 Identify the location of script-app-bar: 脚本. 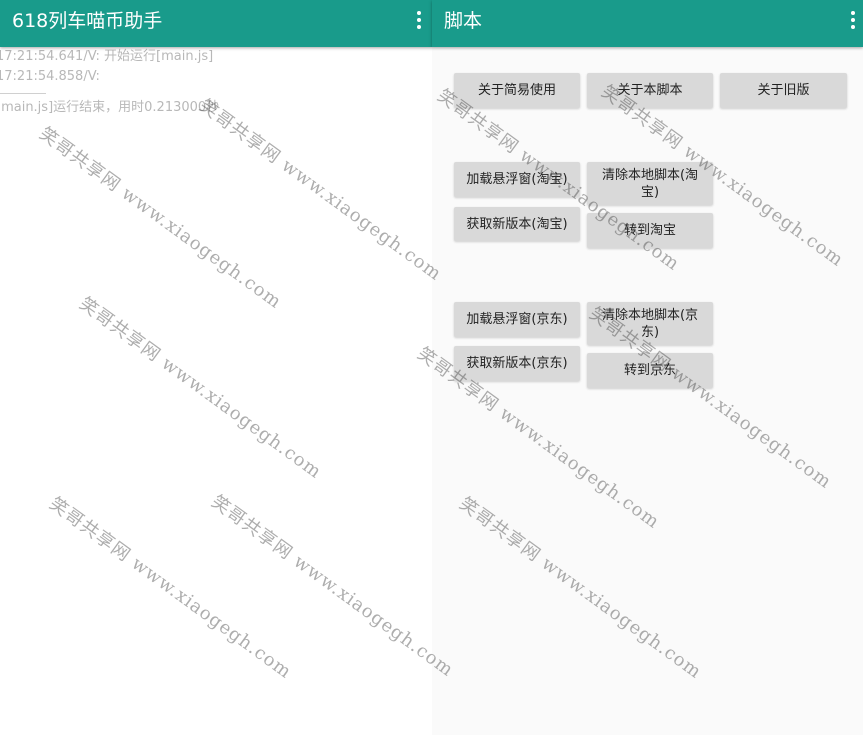
(647, 23).